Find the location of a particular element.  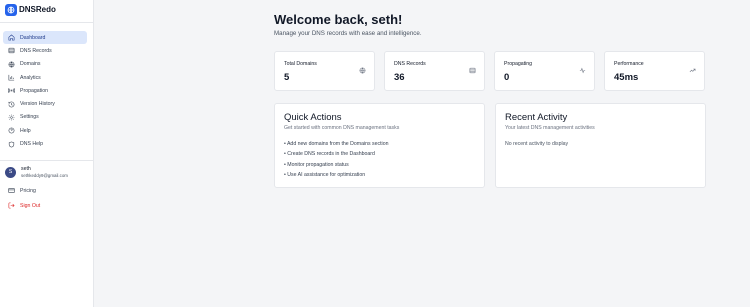

user-profile: S seth sethkeddy9@gmail.com is located at coordinates (36, 172).